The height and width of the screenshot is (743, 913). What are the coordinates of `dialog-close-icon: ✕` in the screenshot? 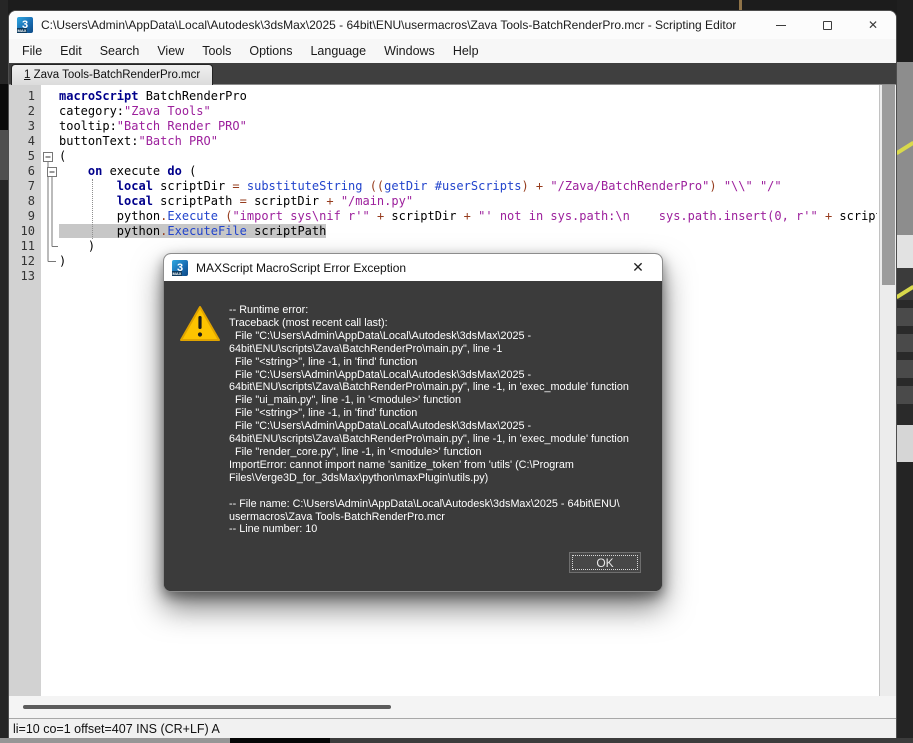 It's located at (638, 267).